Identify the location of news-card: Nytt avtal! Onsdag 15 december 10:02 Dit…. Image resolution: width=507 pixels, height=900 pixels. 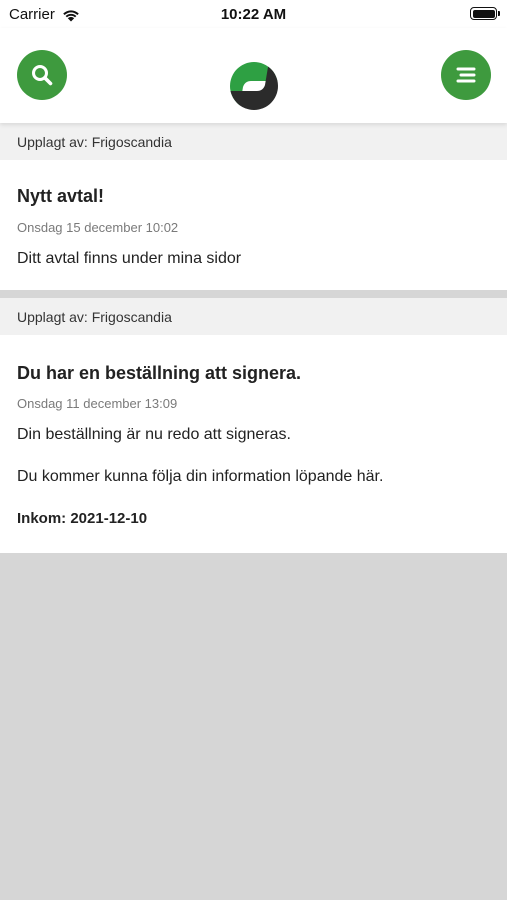
(253, 225).